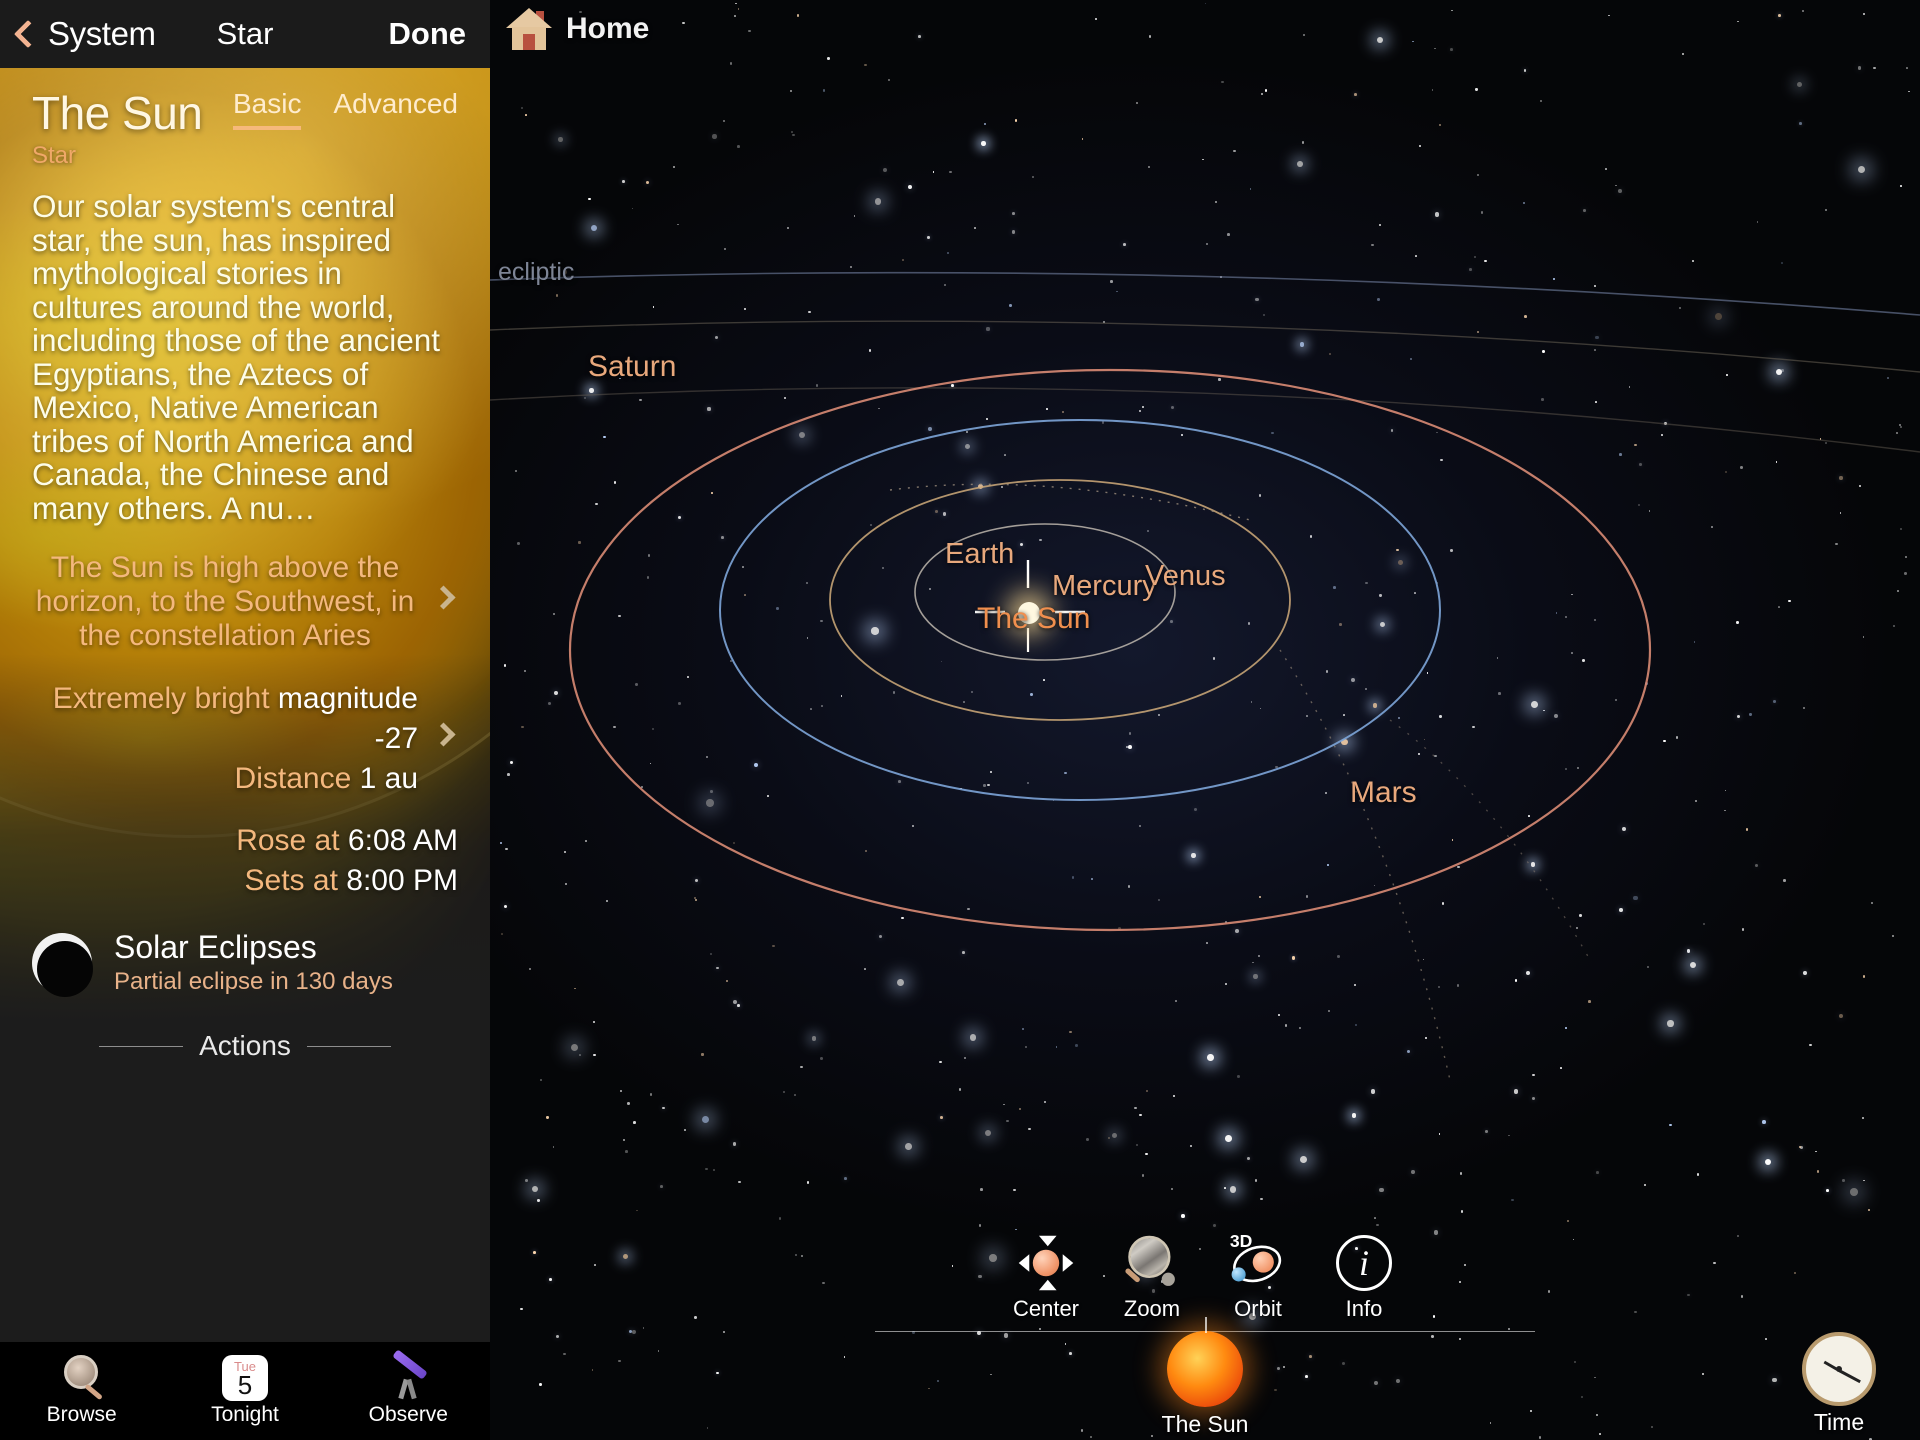 Image resolution: width=1920 pixels, height=1440 pixels. What do you see at coordinates (536, 272) in the screenshot?
I see `sky-label-ecliptic: ecliptic` at bounding box center [536, 272].